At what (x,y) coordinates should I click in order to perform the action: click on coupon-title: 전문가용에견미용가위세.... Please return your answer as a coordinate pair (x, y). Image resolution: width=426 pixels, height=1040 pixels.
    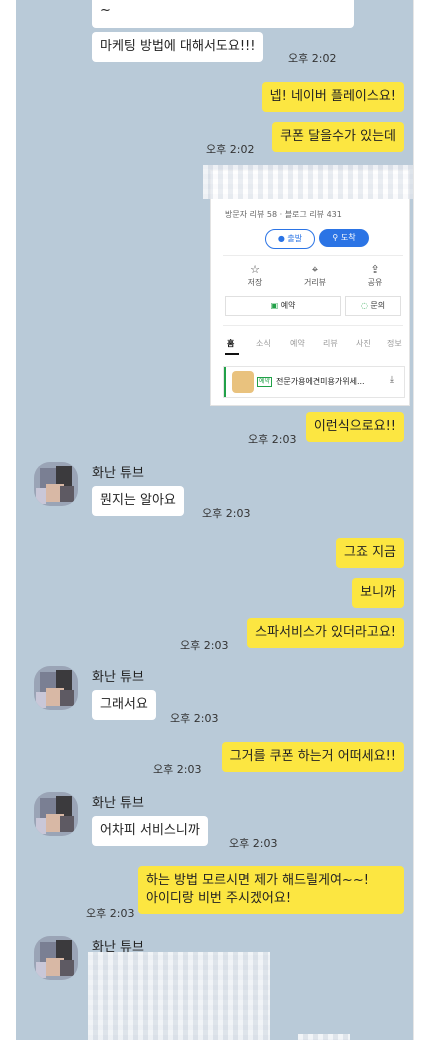
    Looking at the image, I should click on (320, 381).